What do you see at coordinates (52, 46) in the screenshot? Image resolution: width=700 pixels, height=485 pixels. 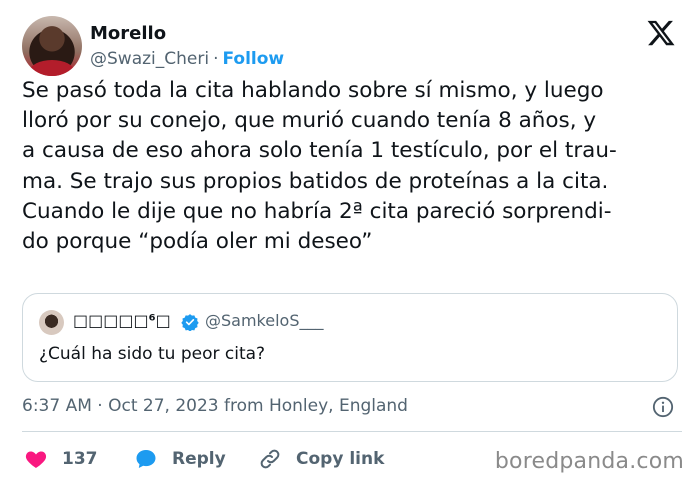 I see `author-avatar` at bounding box center [52, 46].